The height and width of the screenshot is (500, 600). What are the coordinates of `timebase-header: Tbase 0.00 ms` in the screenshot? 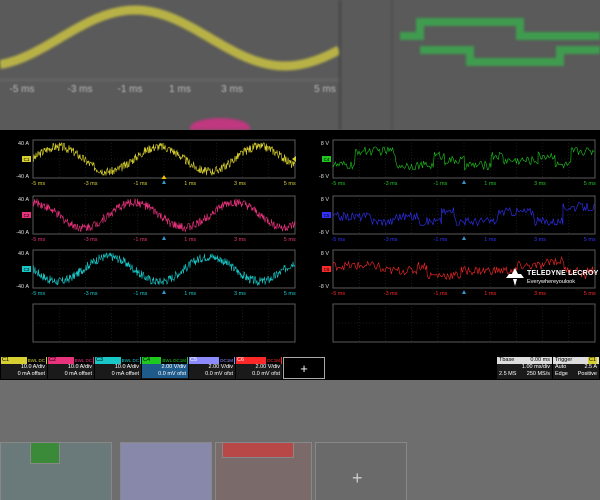 It's located at (524, 360).